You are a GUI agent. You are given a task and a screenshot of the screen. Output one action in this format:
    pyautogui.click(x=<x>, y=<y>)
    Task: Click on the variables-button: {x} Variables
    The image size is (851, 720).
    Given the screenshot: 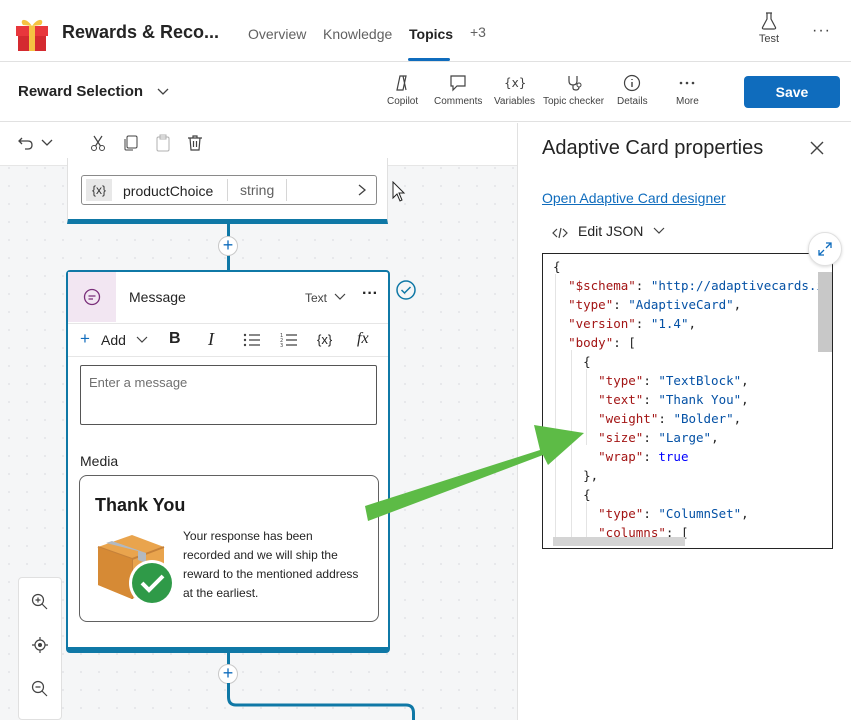 What is the action you would take?
    pyautogui.click(x=514, y=90)
    